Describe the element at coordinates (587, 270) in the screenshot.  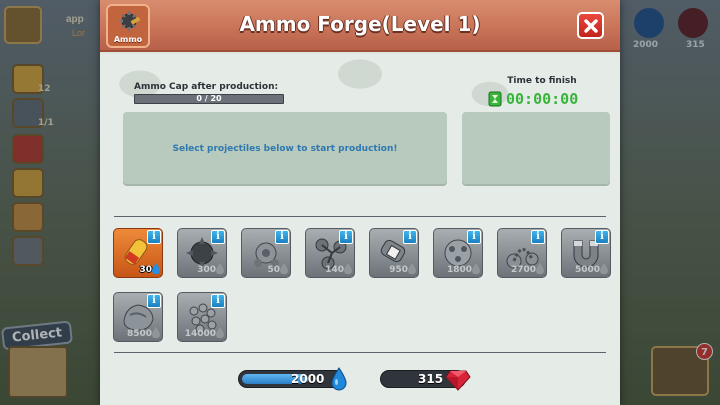
I see `projectile-cost: 5000` at that location.